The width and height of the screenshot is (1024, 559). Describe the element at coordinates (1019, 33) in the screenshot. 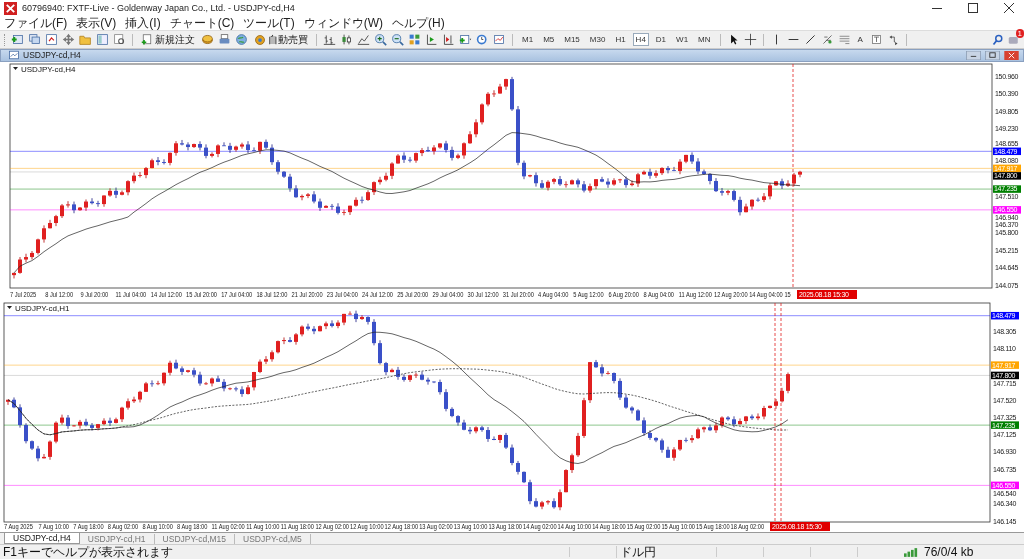

I see `notification-badge: 1` at that location.